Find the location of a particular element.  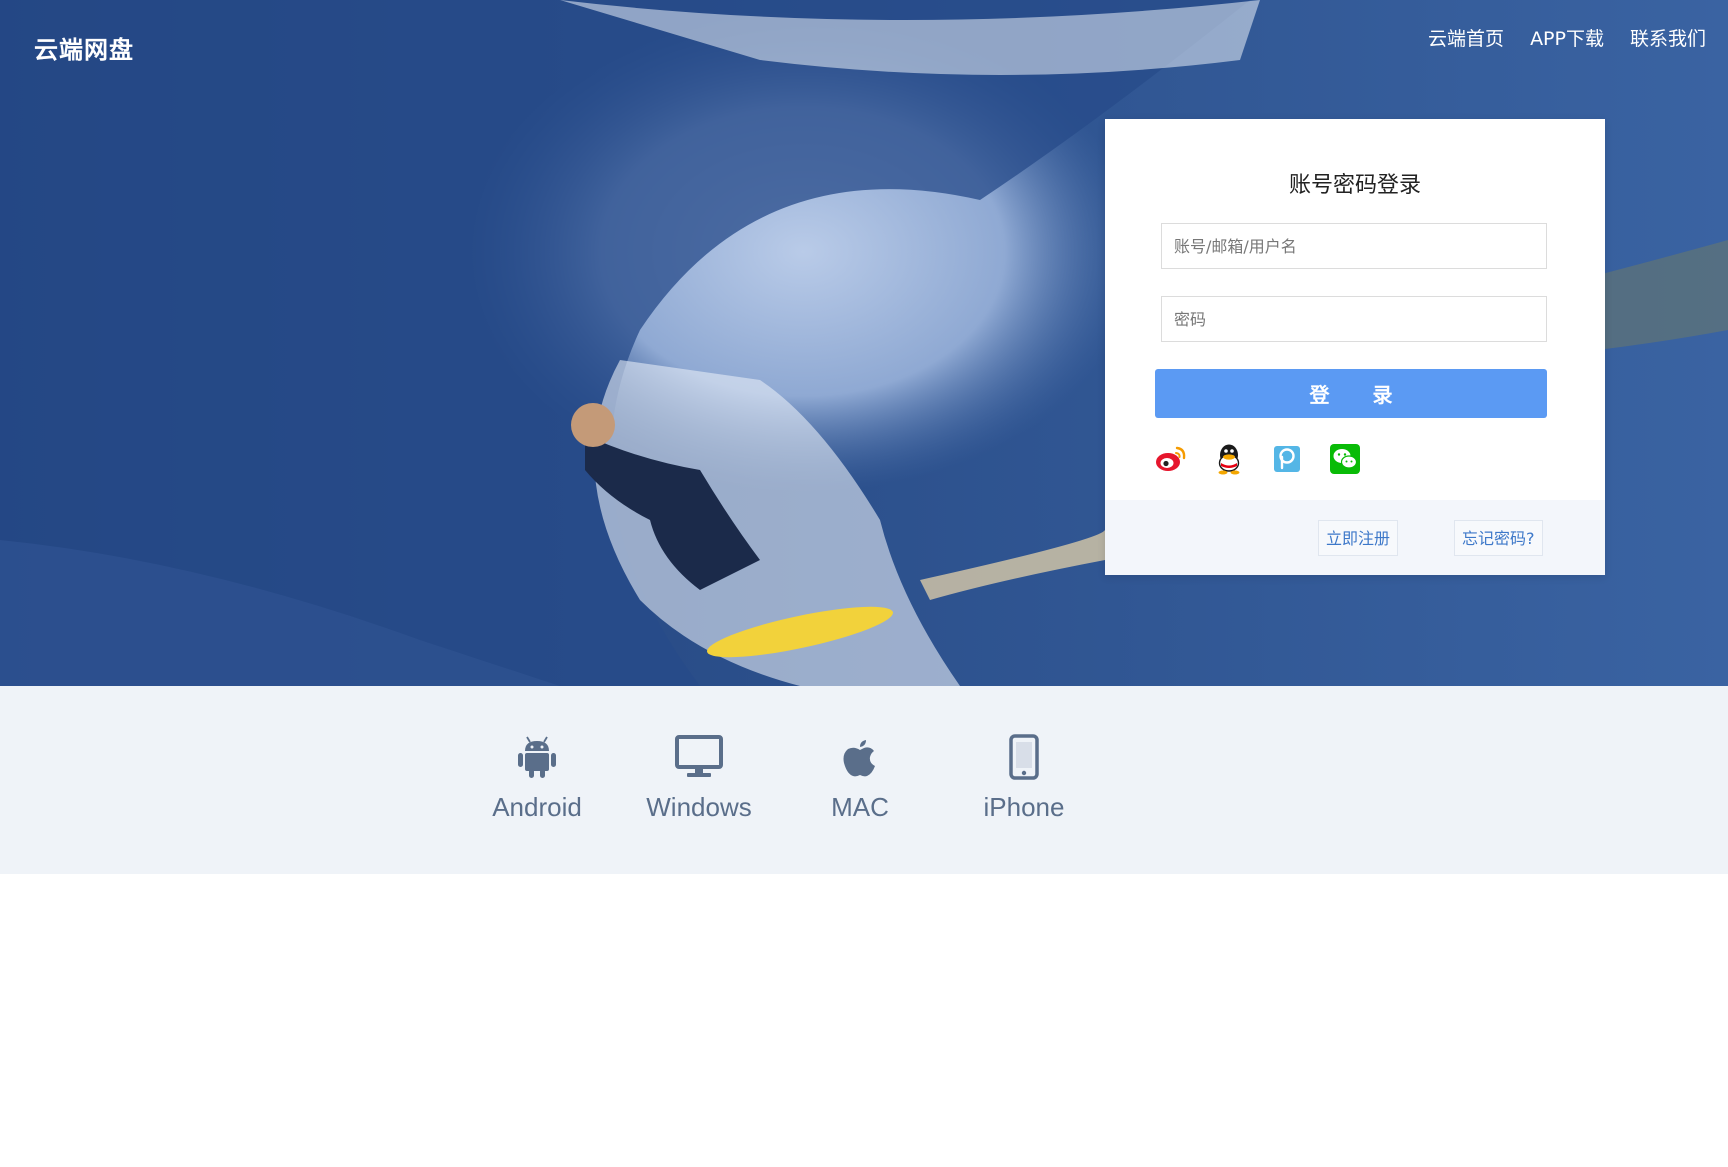

download-label: iPhone is located at coordinates (1024, 807).